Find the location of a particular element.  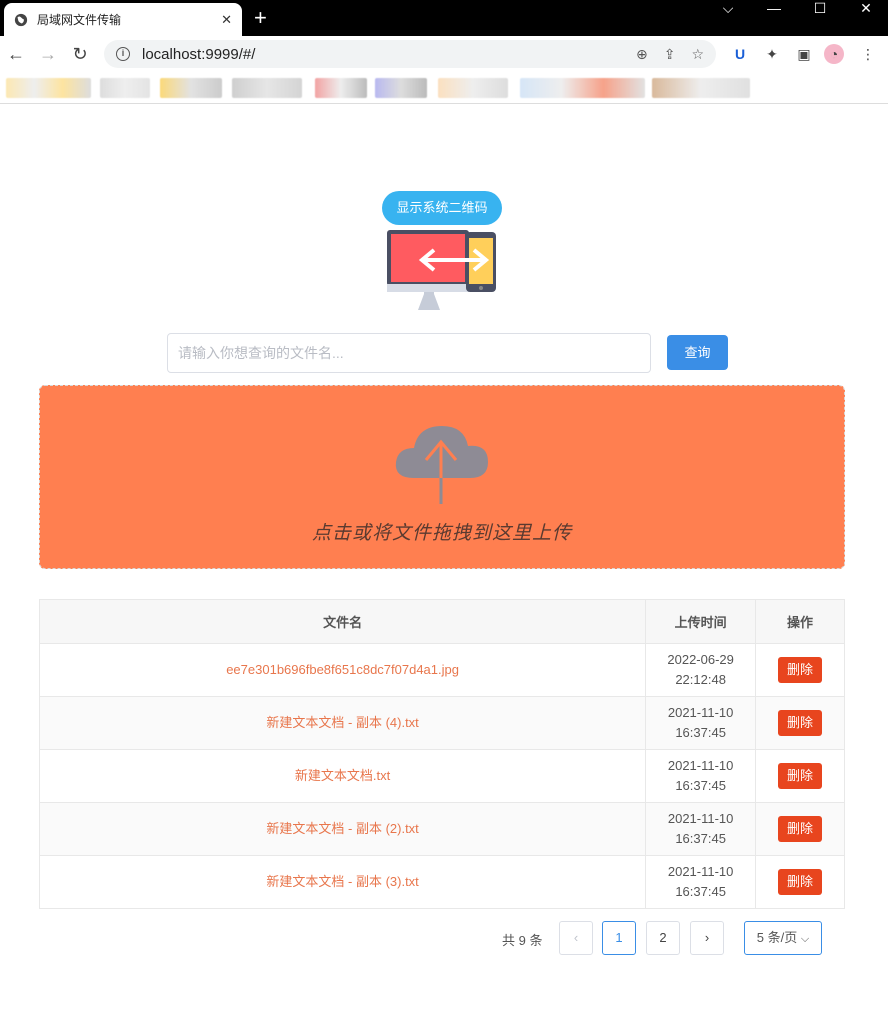

tab-search-icon: ⌵ is located at coordinates (728, 8).